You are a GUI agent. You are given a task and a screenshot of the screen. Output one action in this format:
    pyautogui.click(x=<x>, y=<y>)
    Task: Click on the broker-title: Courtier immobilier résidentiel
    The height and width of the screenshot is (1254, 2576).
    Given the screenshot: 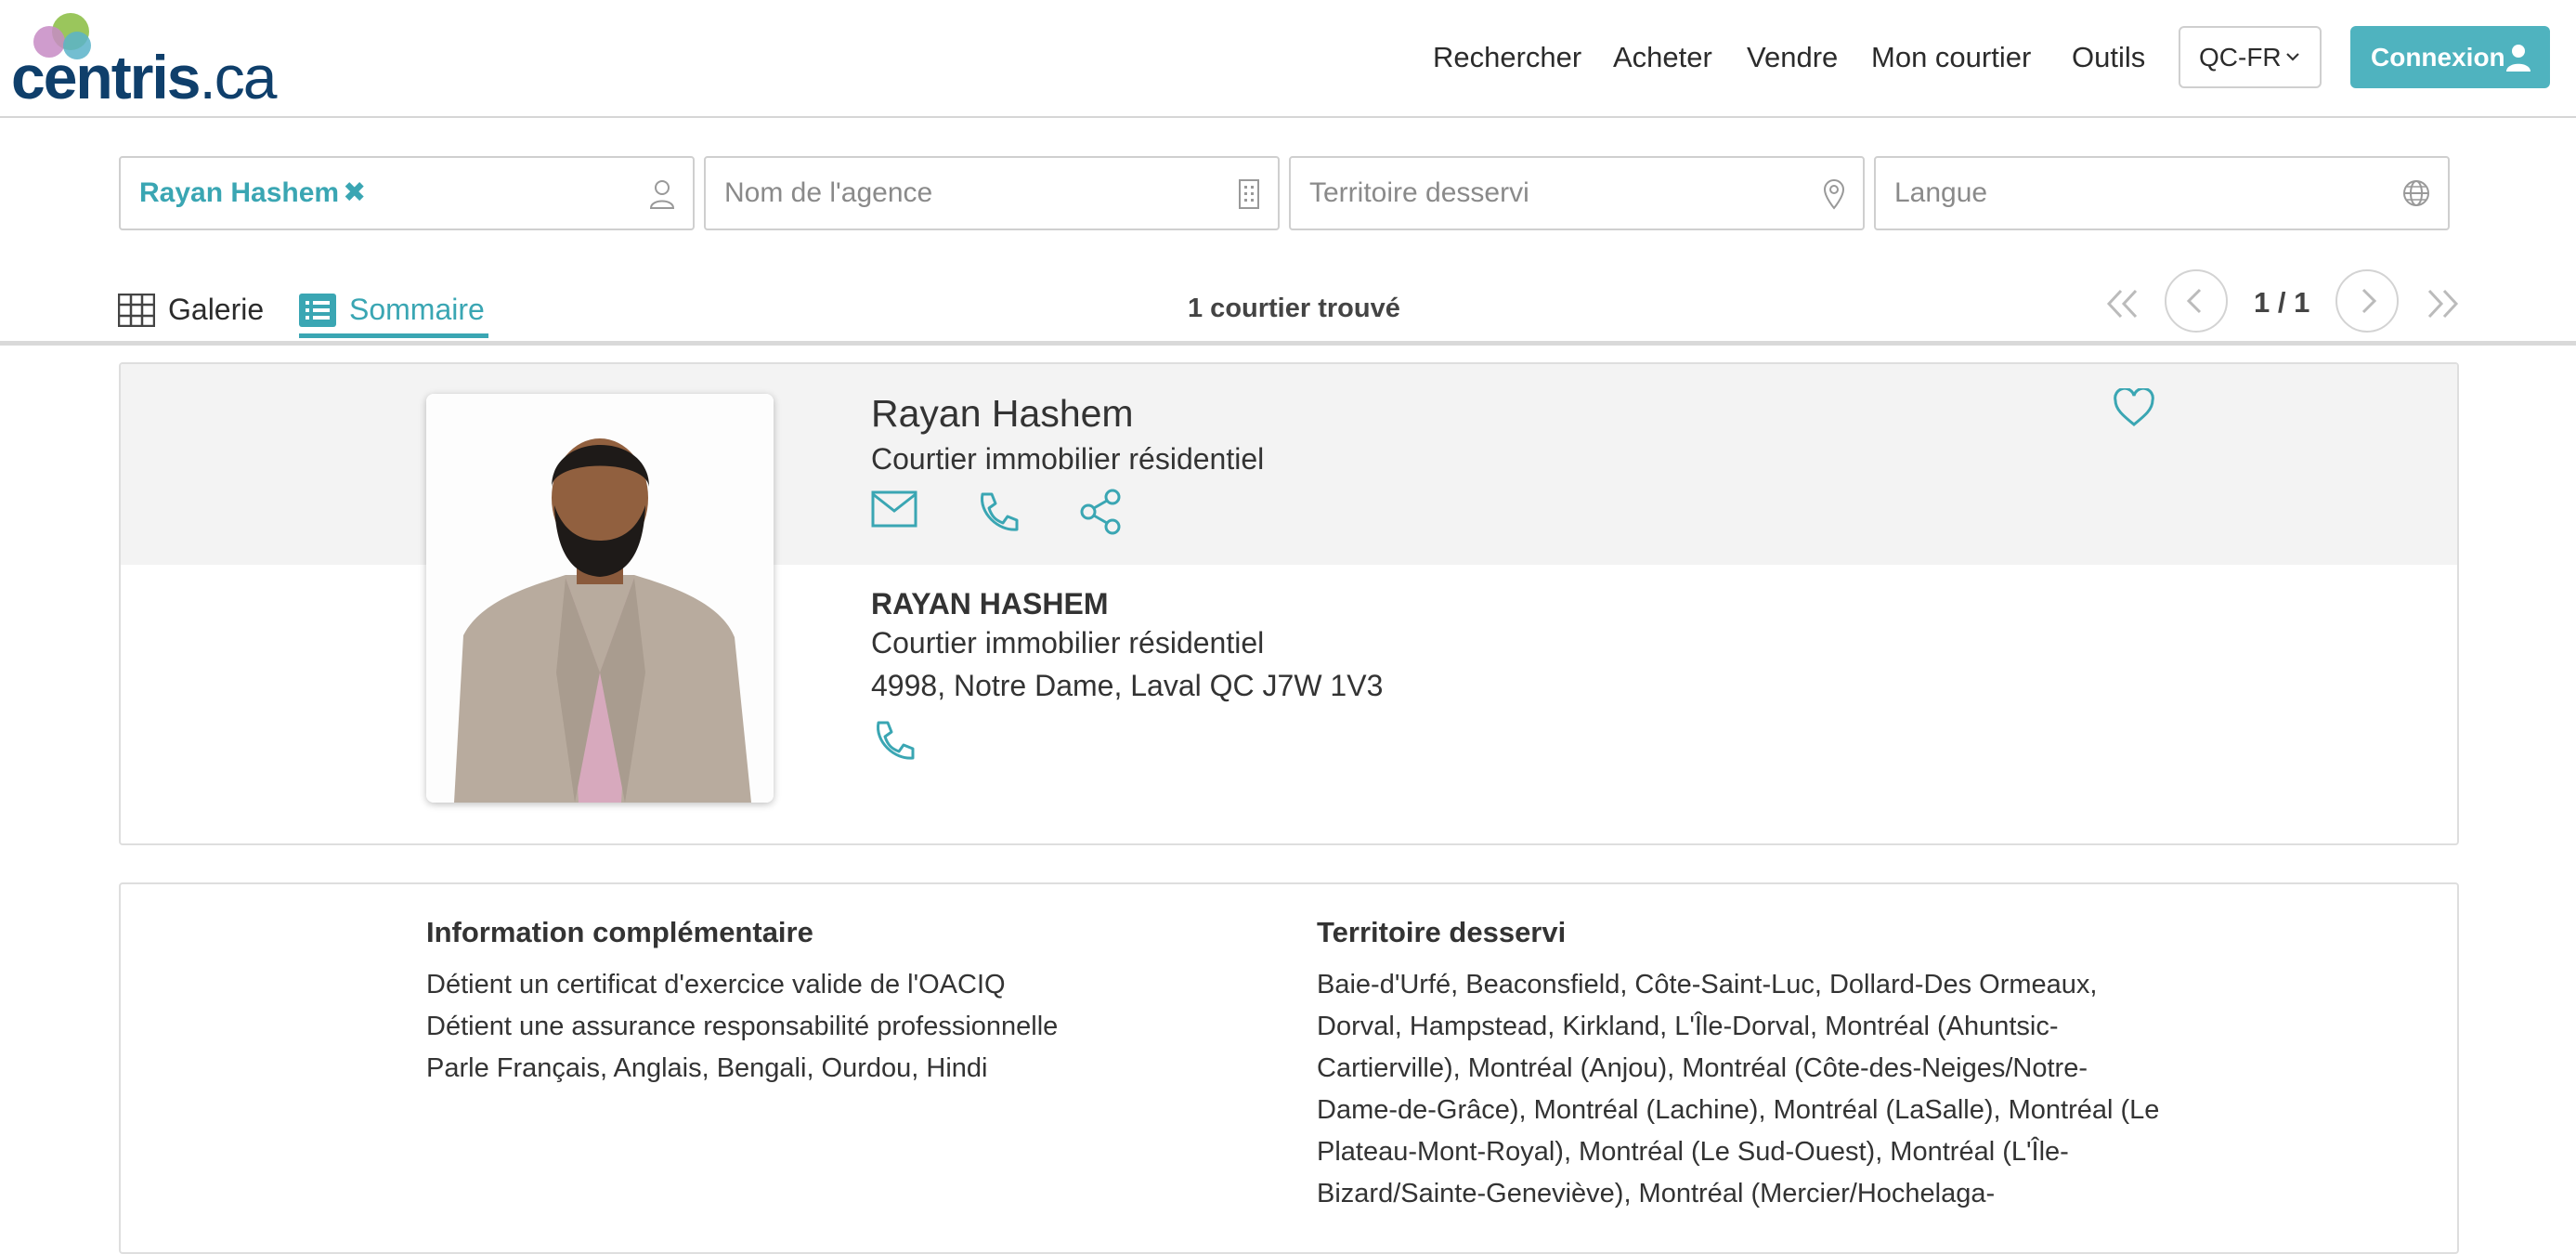 What is the action you would take?
    pyautogui.click(x=1068, y=459)
    